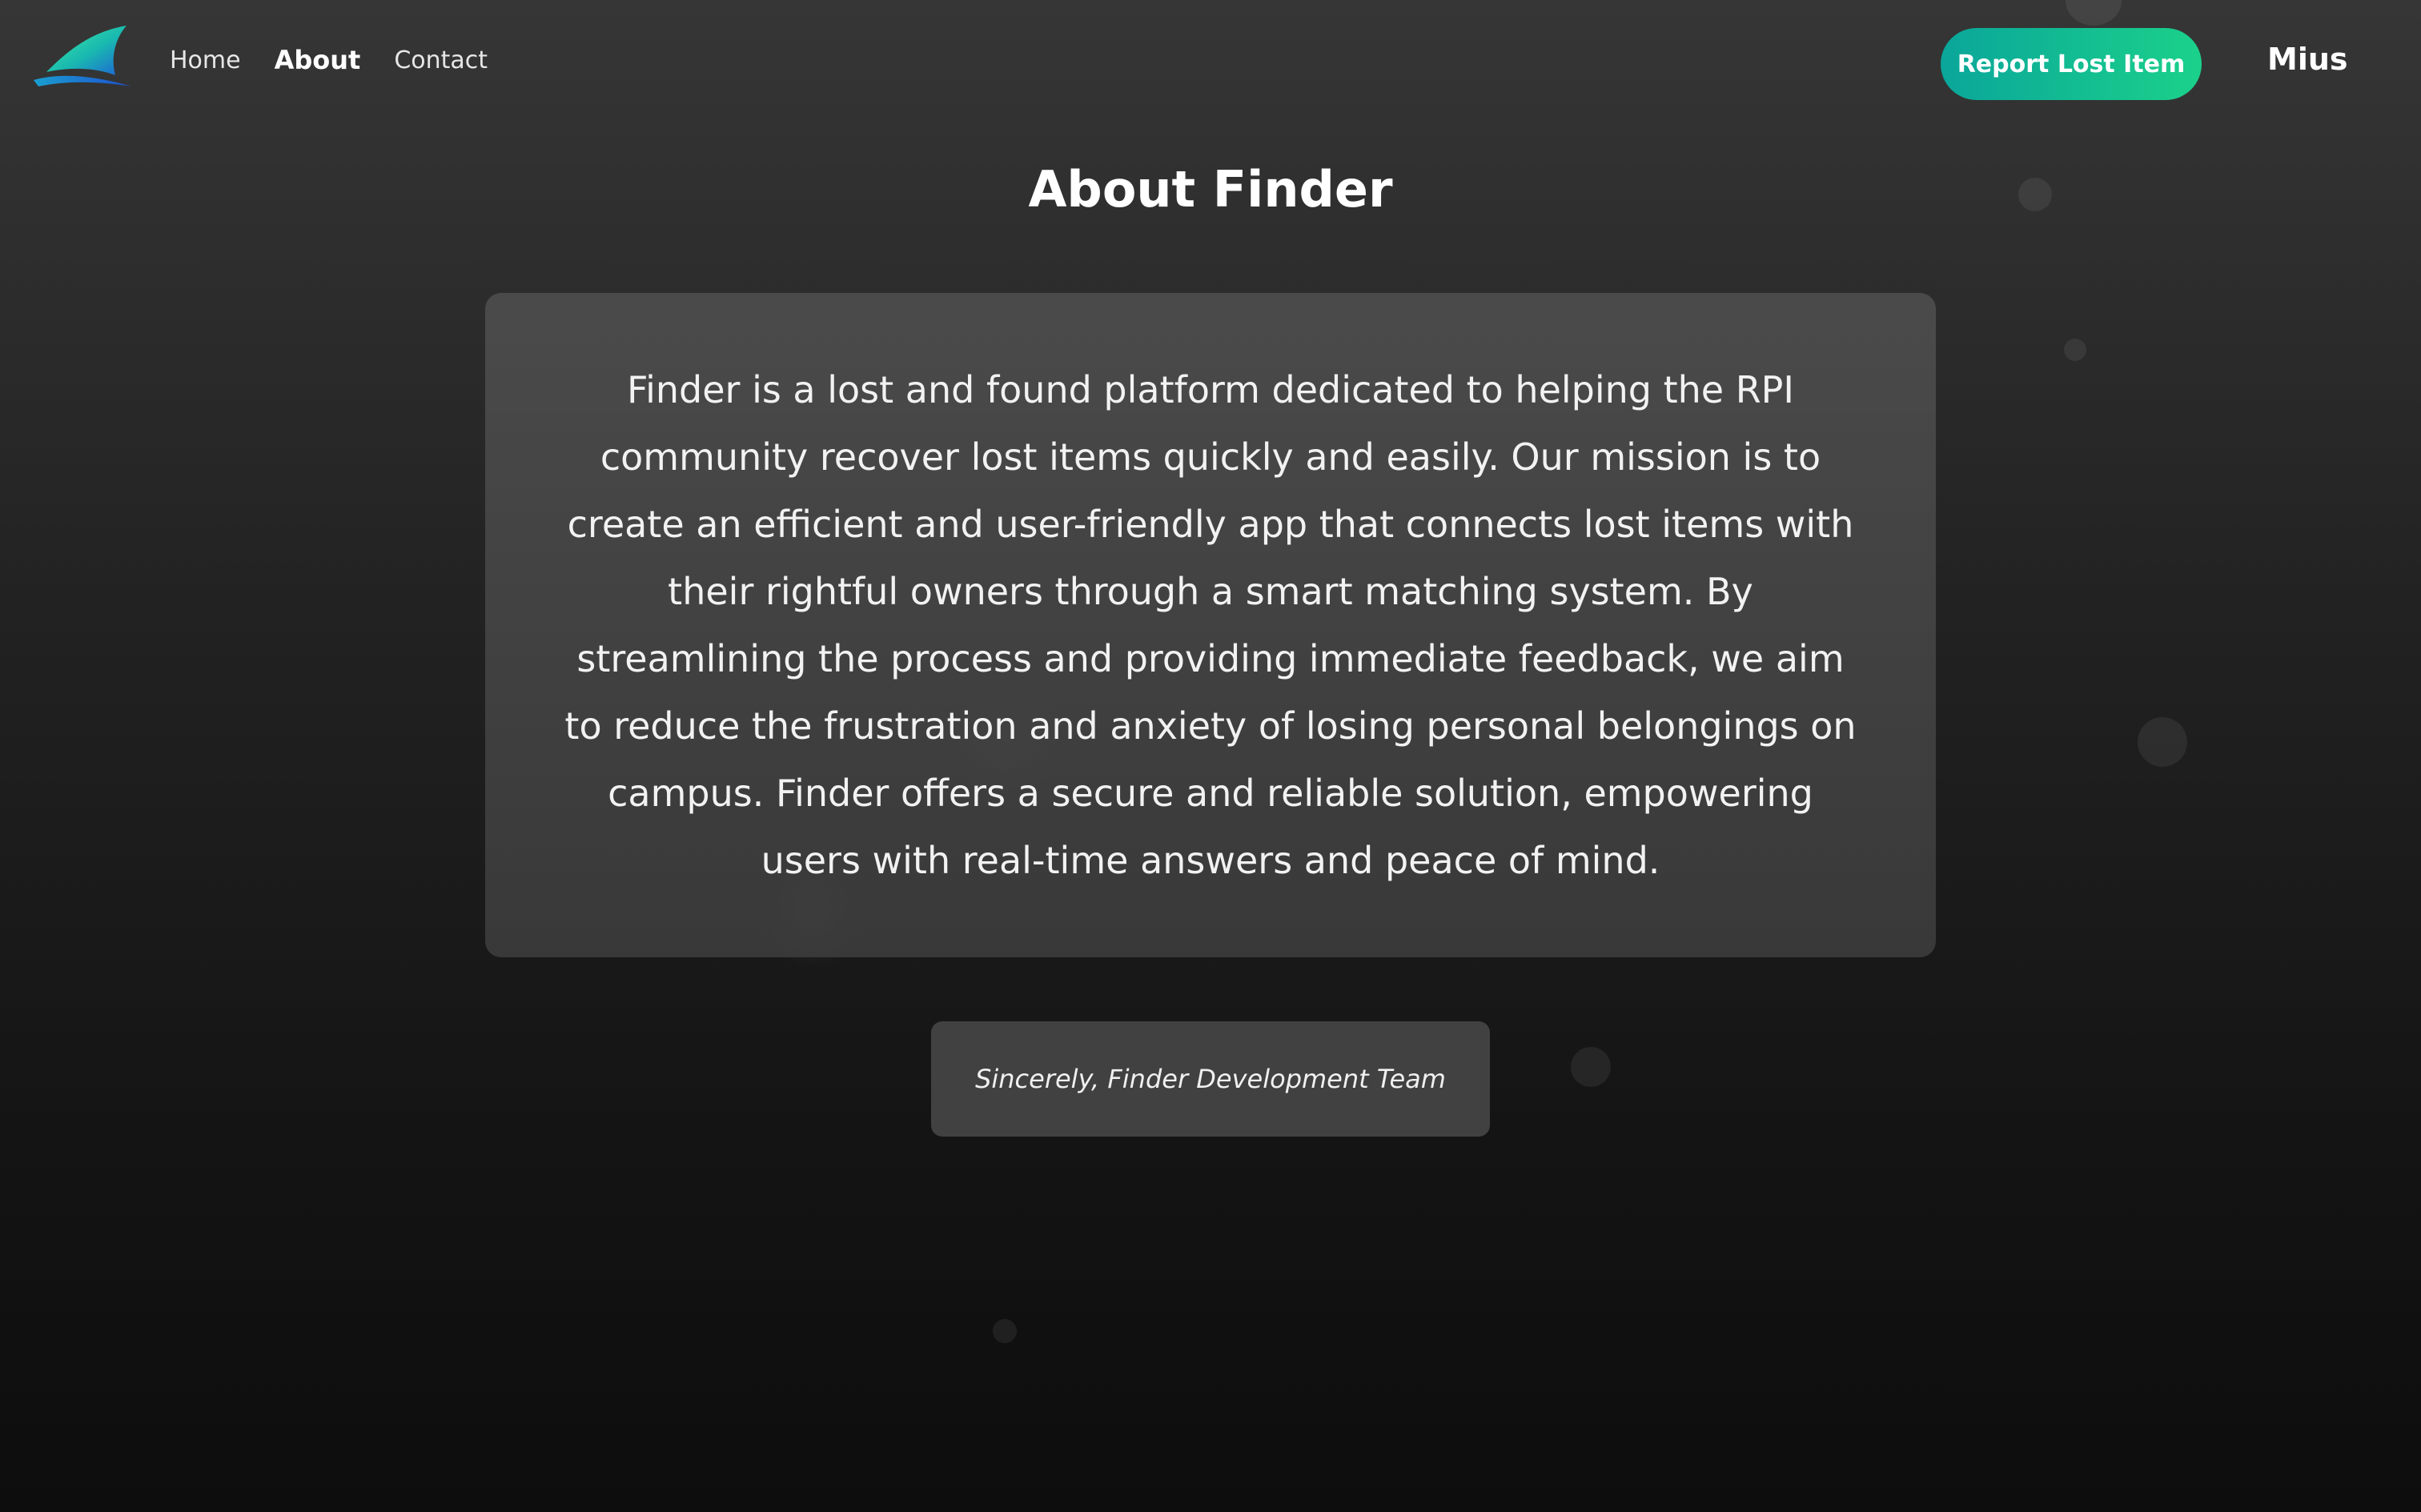 This screenshot has width=2421, height=1512. Describe the element at coordinates (84, 57) in the screenshot. I see `shark-fin-logo-icon` at that location.